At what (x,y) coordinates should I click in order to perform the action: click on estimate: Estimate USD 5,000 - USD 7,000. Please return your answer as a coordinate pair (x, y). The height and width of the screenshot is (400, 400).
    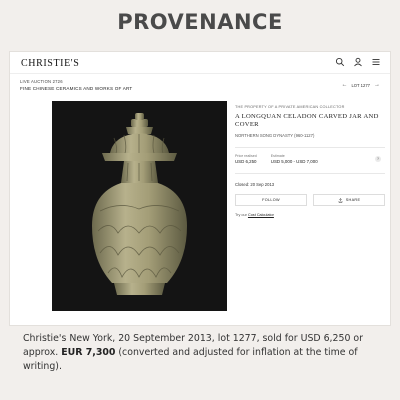
    Looking at the image, I should click on (294, 159).